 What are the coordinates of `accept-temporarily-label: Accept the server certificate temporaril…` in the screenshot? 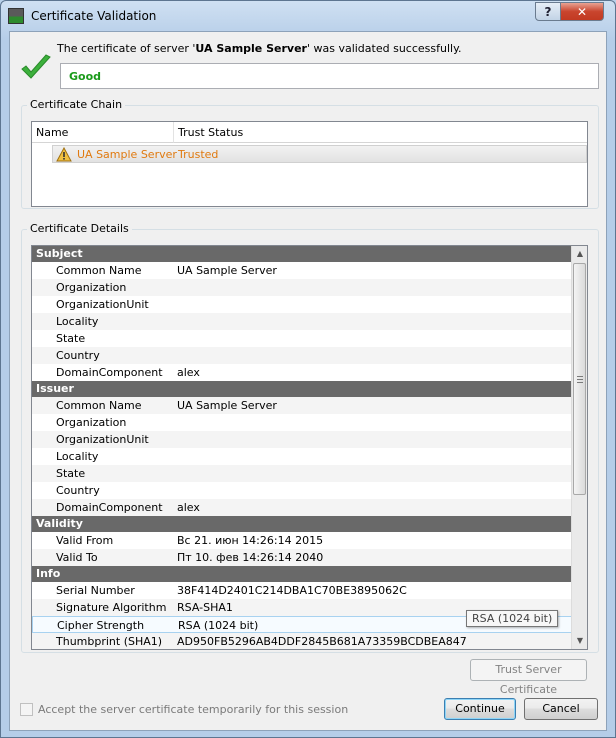 It's located at (193, 709).